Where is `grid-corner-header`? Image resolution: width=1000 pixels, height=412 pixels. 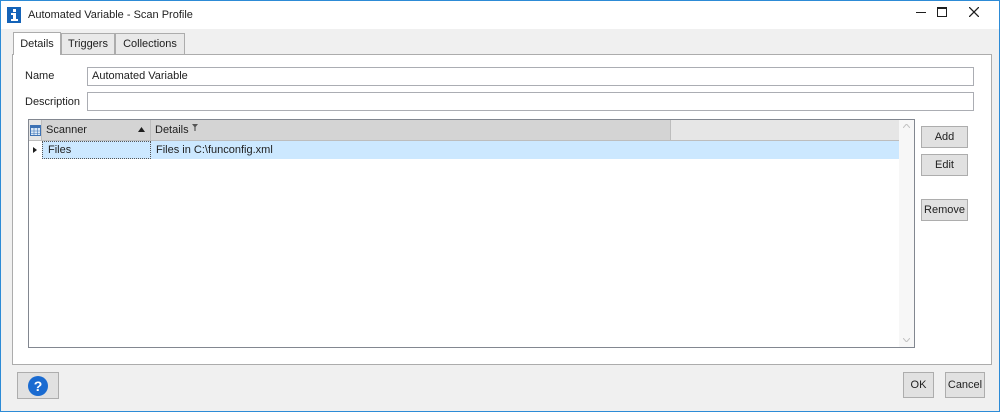
grid-corner-header is located at coordinates (35, 130).